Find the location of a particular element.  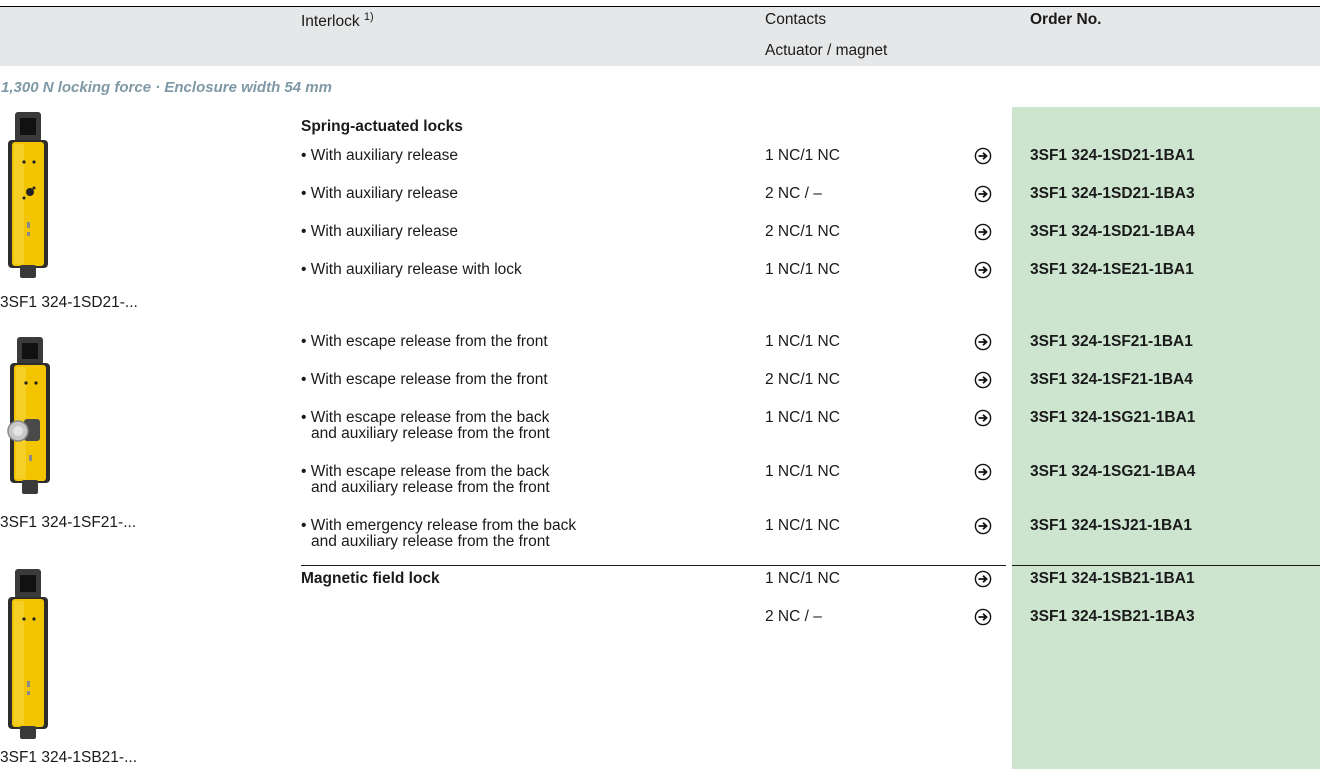

header-order-no: Order No. is located at coordinates (1066, 19).